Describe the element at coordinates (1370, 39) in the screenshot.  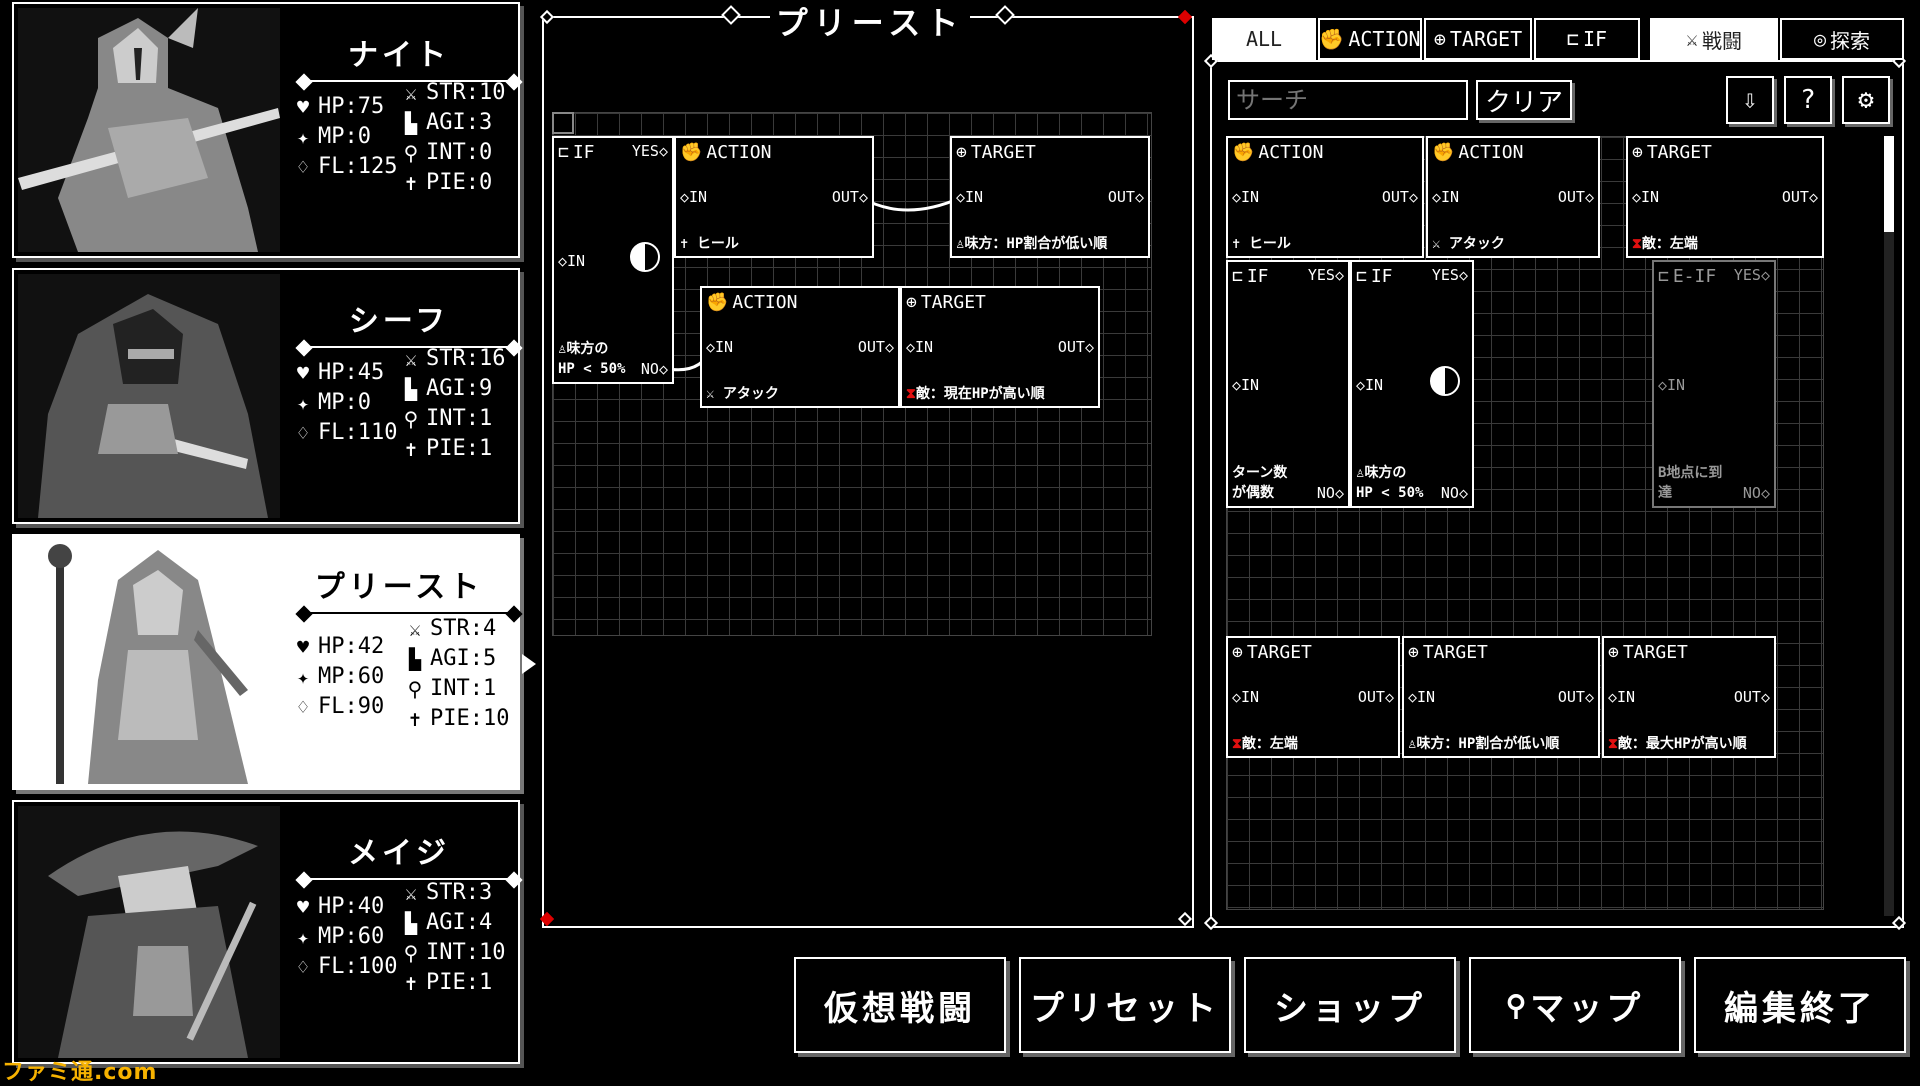
I see `tab-action: ✊ ACTION` at that location.